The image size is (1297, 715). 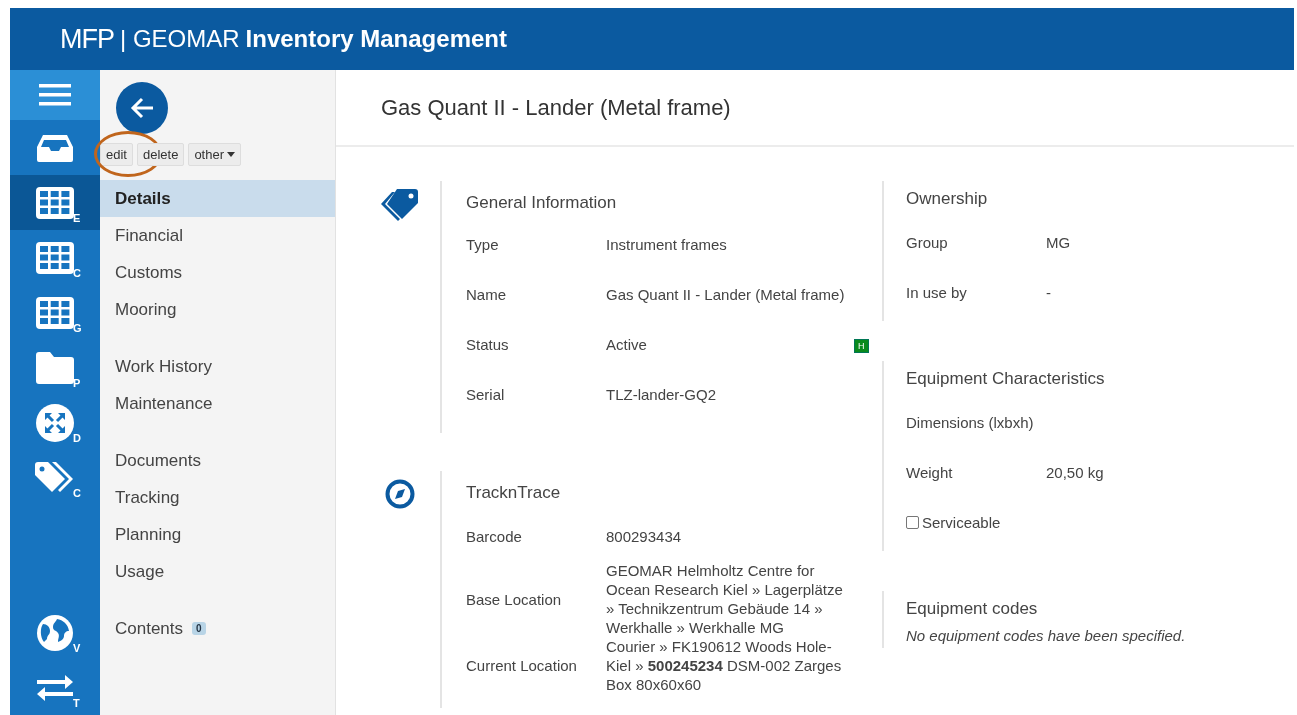 What do you see at coordinates (149, 628) in the screenshot?
I see `nav-label: Contents` at bounding box center [149, 628].